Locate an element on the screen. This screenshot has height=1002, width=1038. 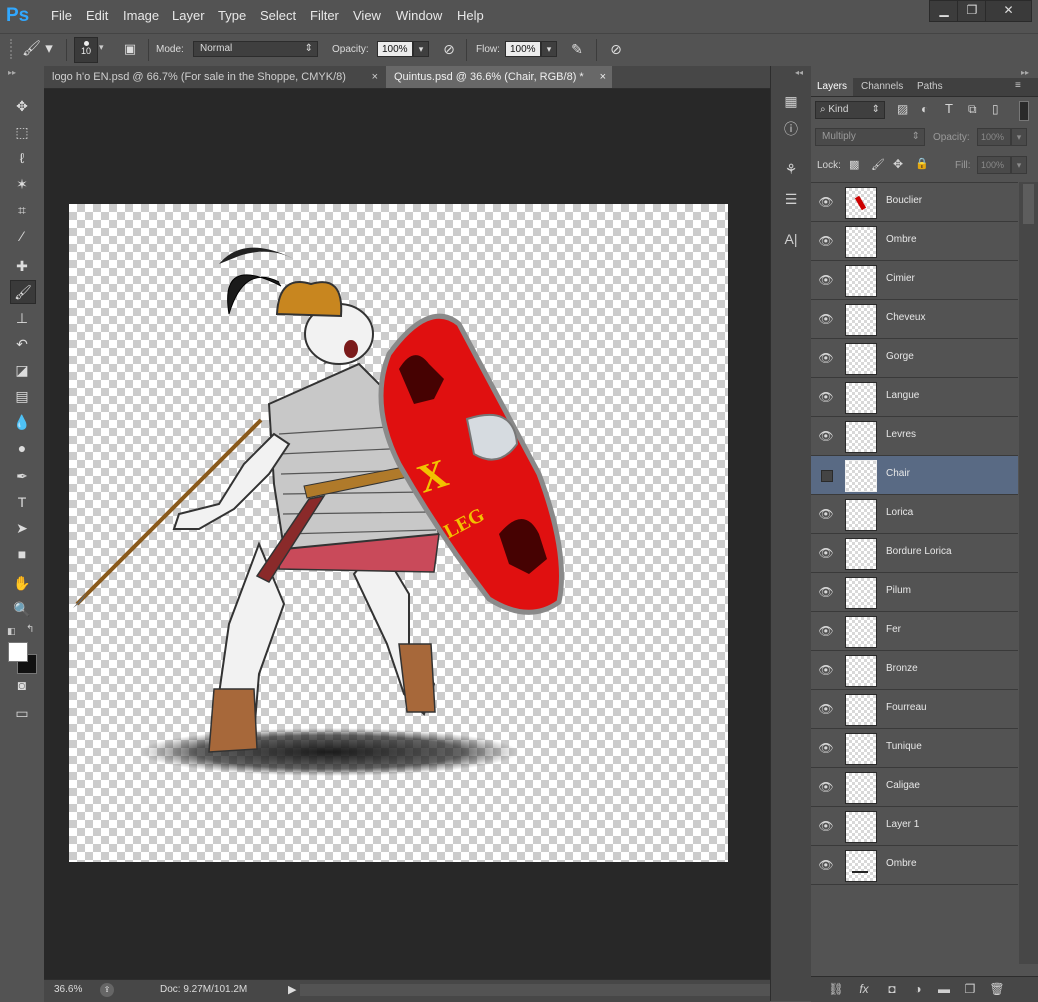
move-tool-icon: ✥ is located at coordinates (22, 106).